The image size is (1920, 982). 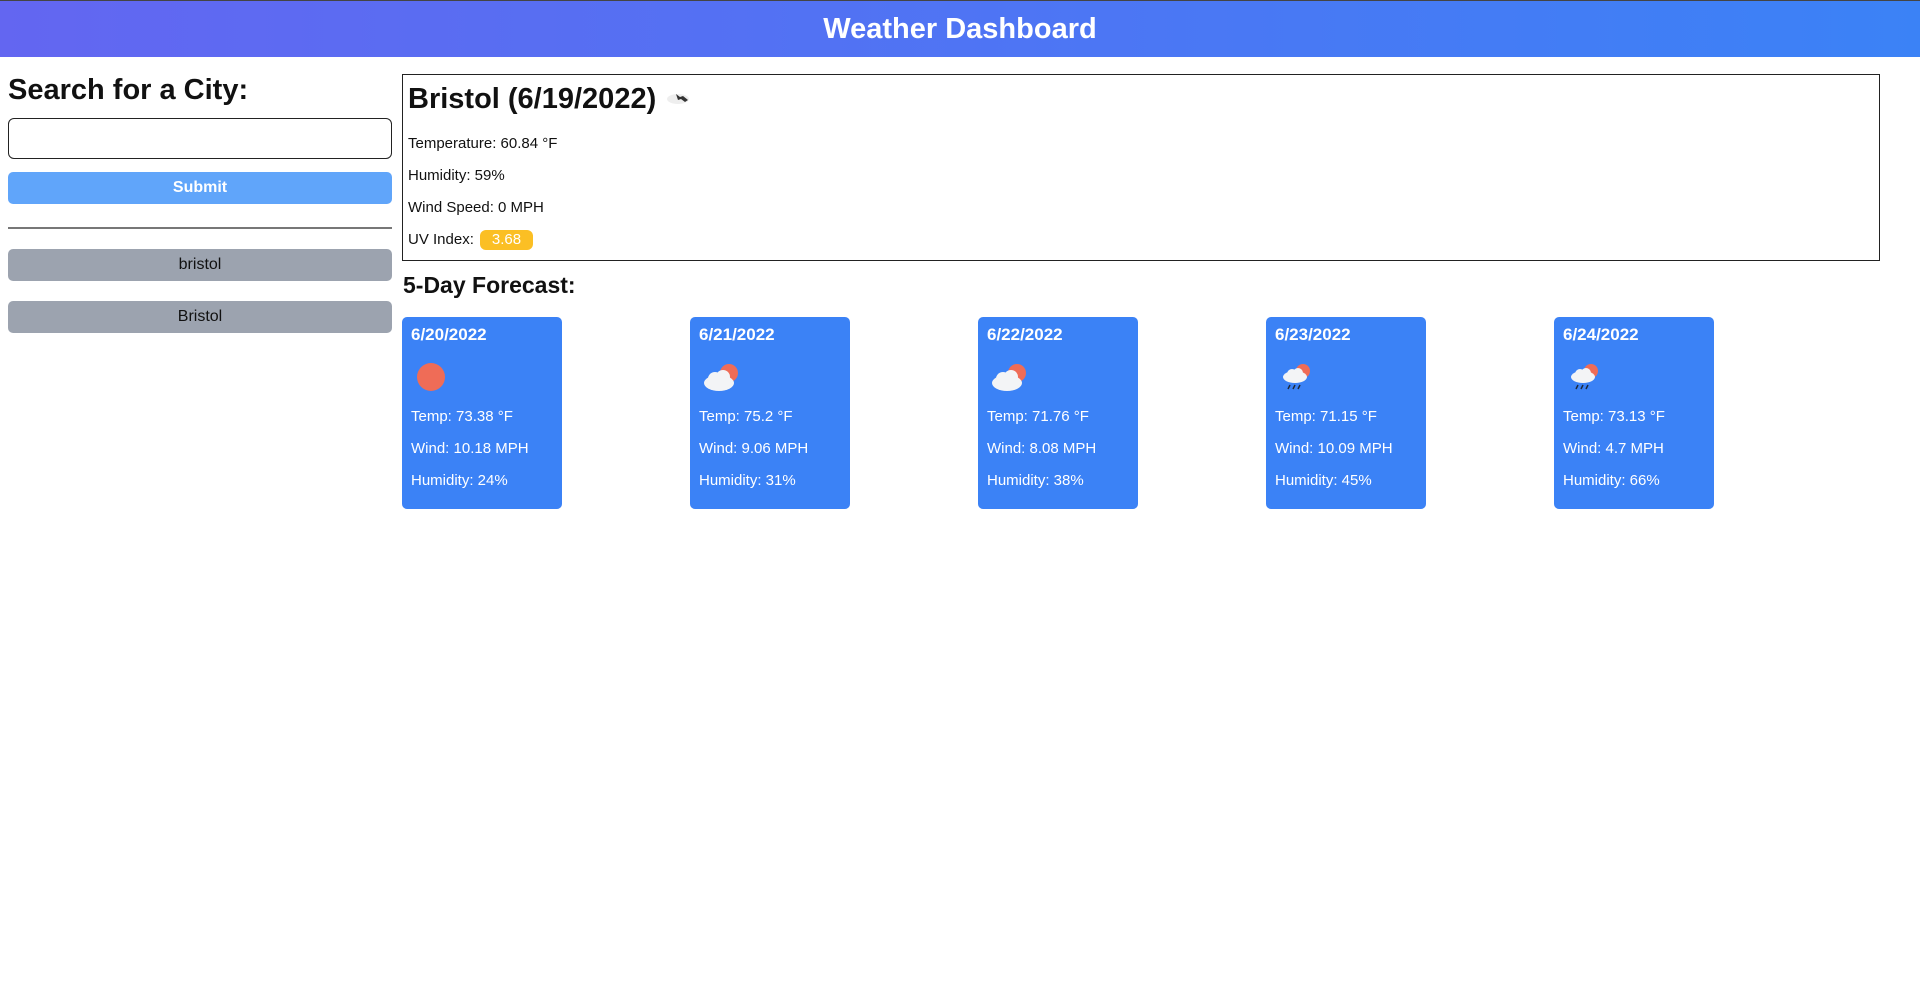 I want to click on search-heading: Search for a City:, so click(x=128, y=90).